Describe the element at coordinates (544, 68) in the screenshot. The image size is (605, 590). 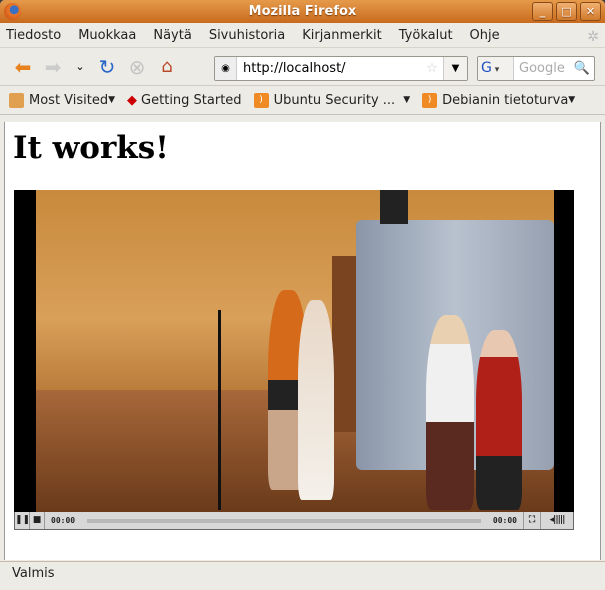
I see `search-input: Google` at that location.